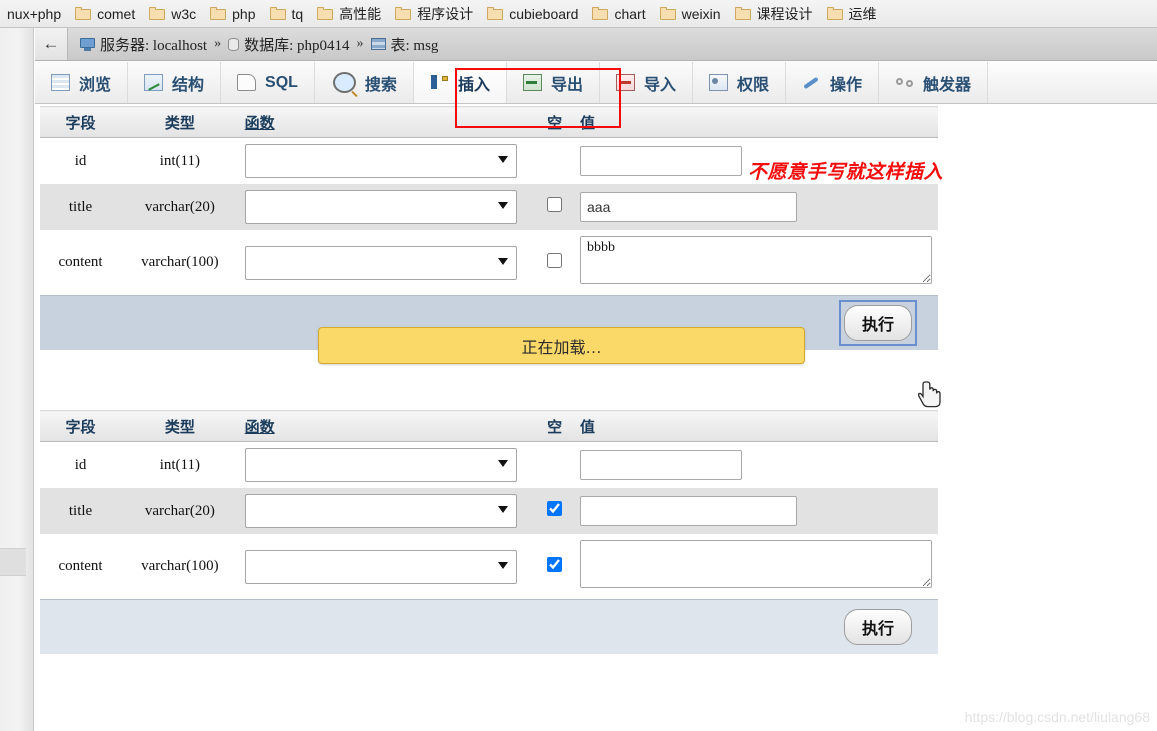 The image size is (1157, 731). I want to click on row-field-name: title, so click(81, 511).